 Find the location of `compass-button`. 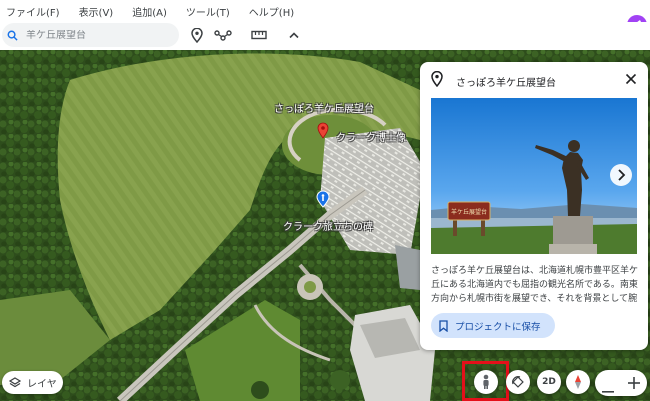

compass-button is located at coordinates (578, 382).